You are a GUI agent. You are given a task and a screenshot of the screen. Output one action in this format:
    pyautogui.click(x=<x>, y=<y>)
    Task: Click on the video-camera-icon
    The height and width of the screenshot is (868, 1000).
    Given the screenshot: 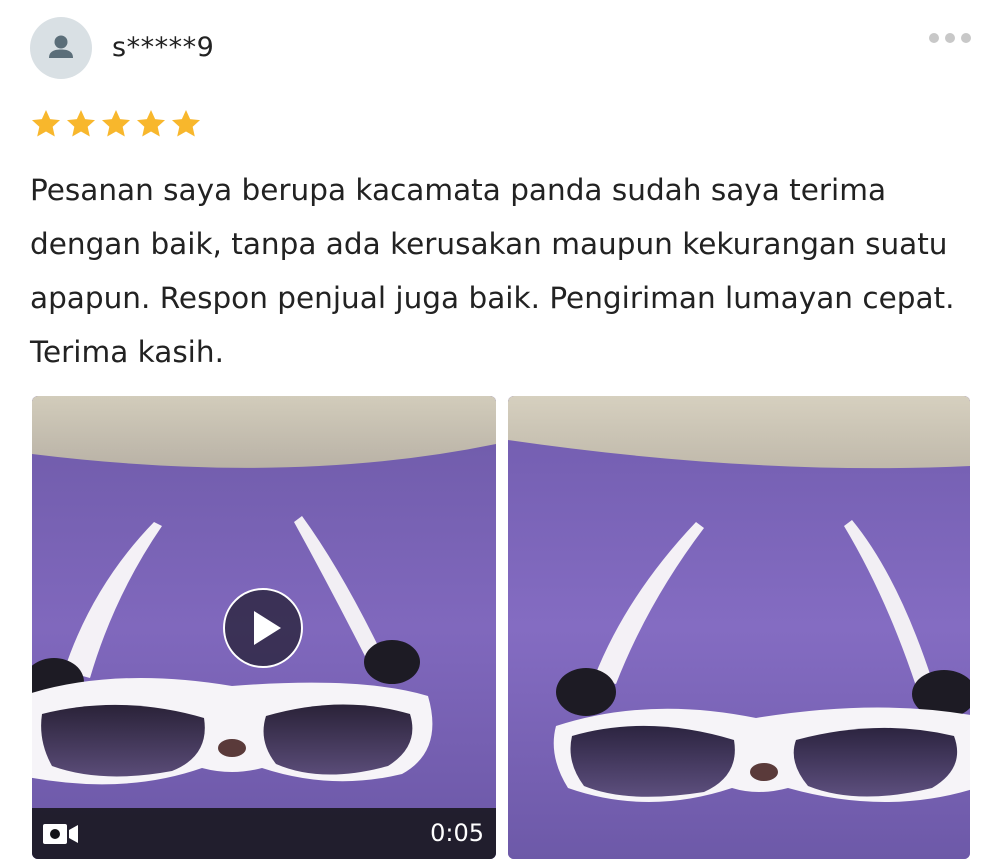 What is the action you would take?
    pyautogui.click(x=60, y=834)
    